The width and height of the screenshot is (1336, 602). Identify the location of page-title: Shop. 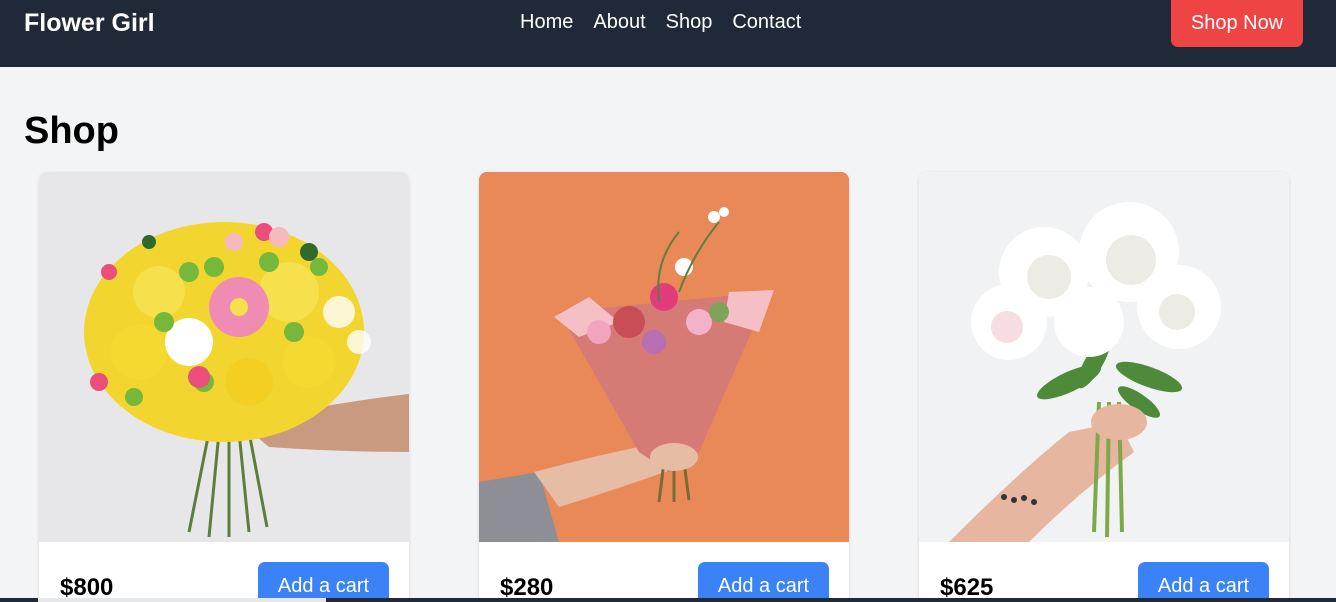
(71, 131).